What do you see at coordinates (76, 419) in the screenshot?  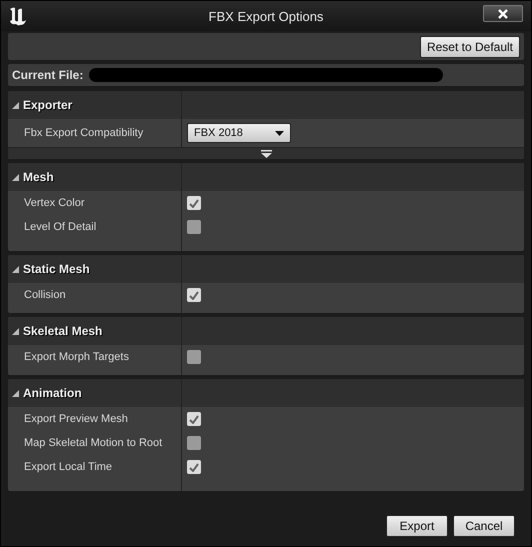 I see `property-label: Export Preview Mesh` at bounding box center [76, 419].